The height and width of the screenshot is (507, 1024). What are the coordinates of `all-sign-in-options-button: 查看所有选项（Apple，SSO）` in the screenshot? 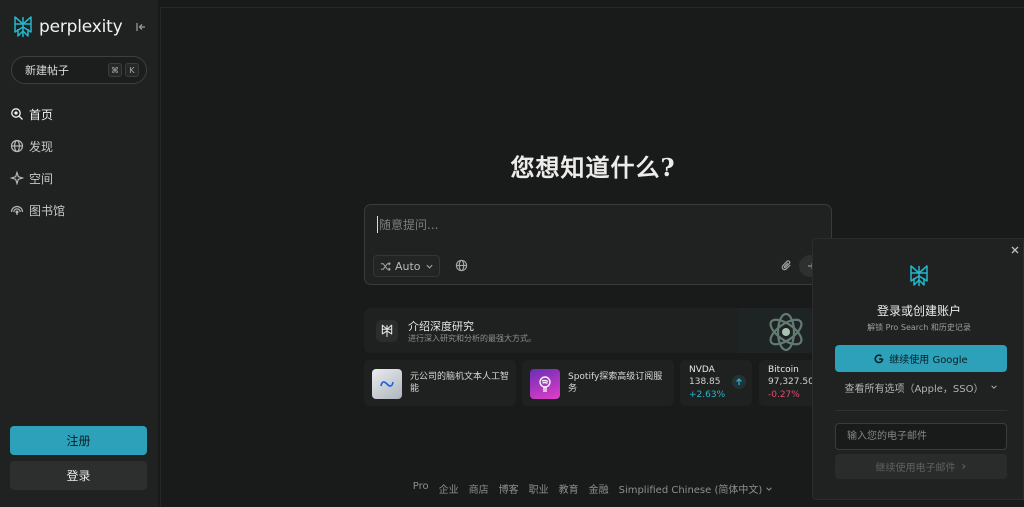 It's located at (921, 387).